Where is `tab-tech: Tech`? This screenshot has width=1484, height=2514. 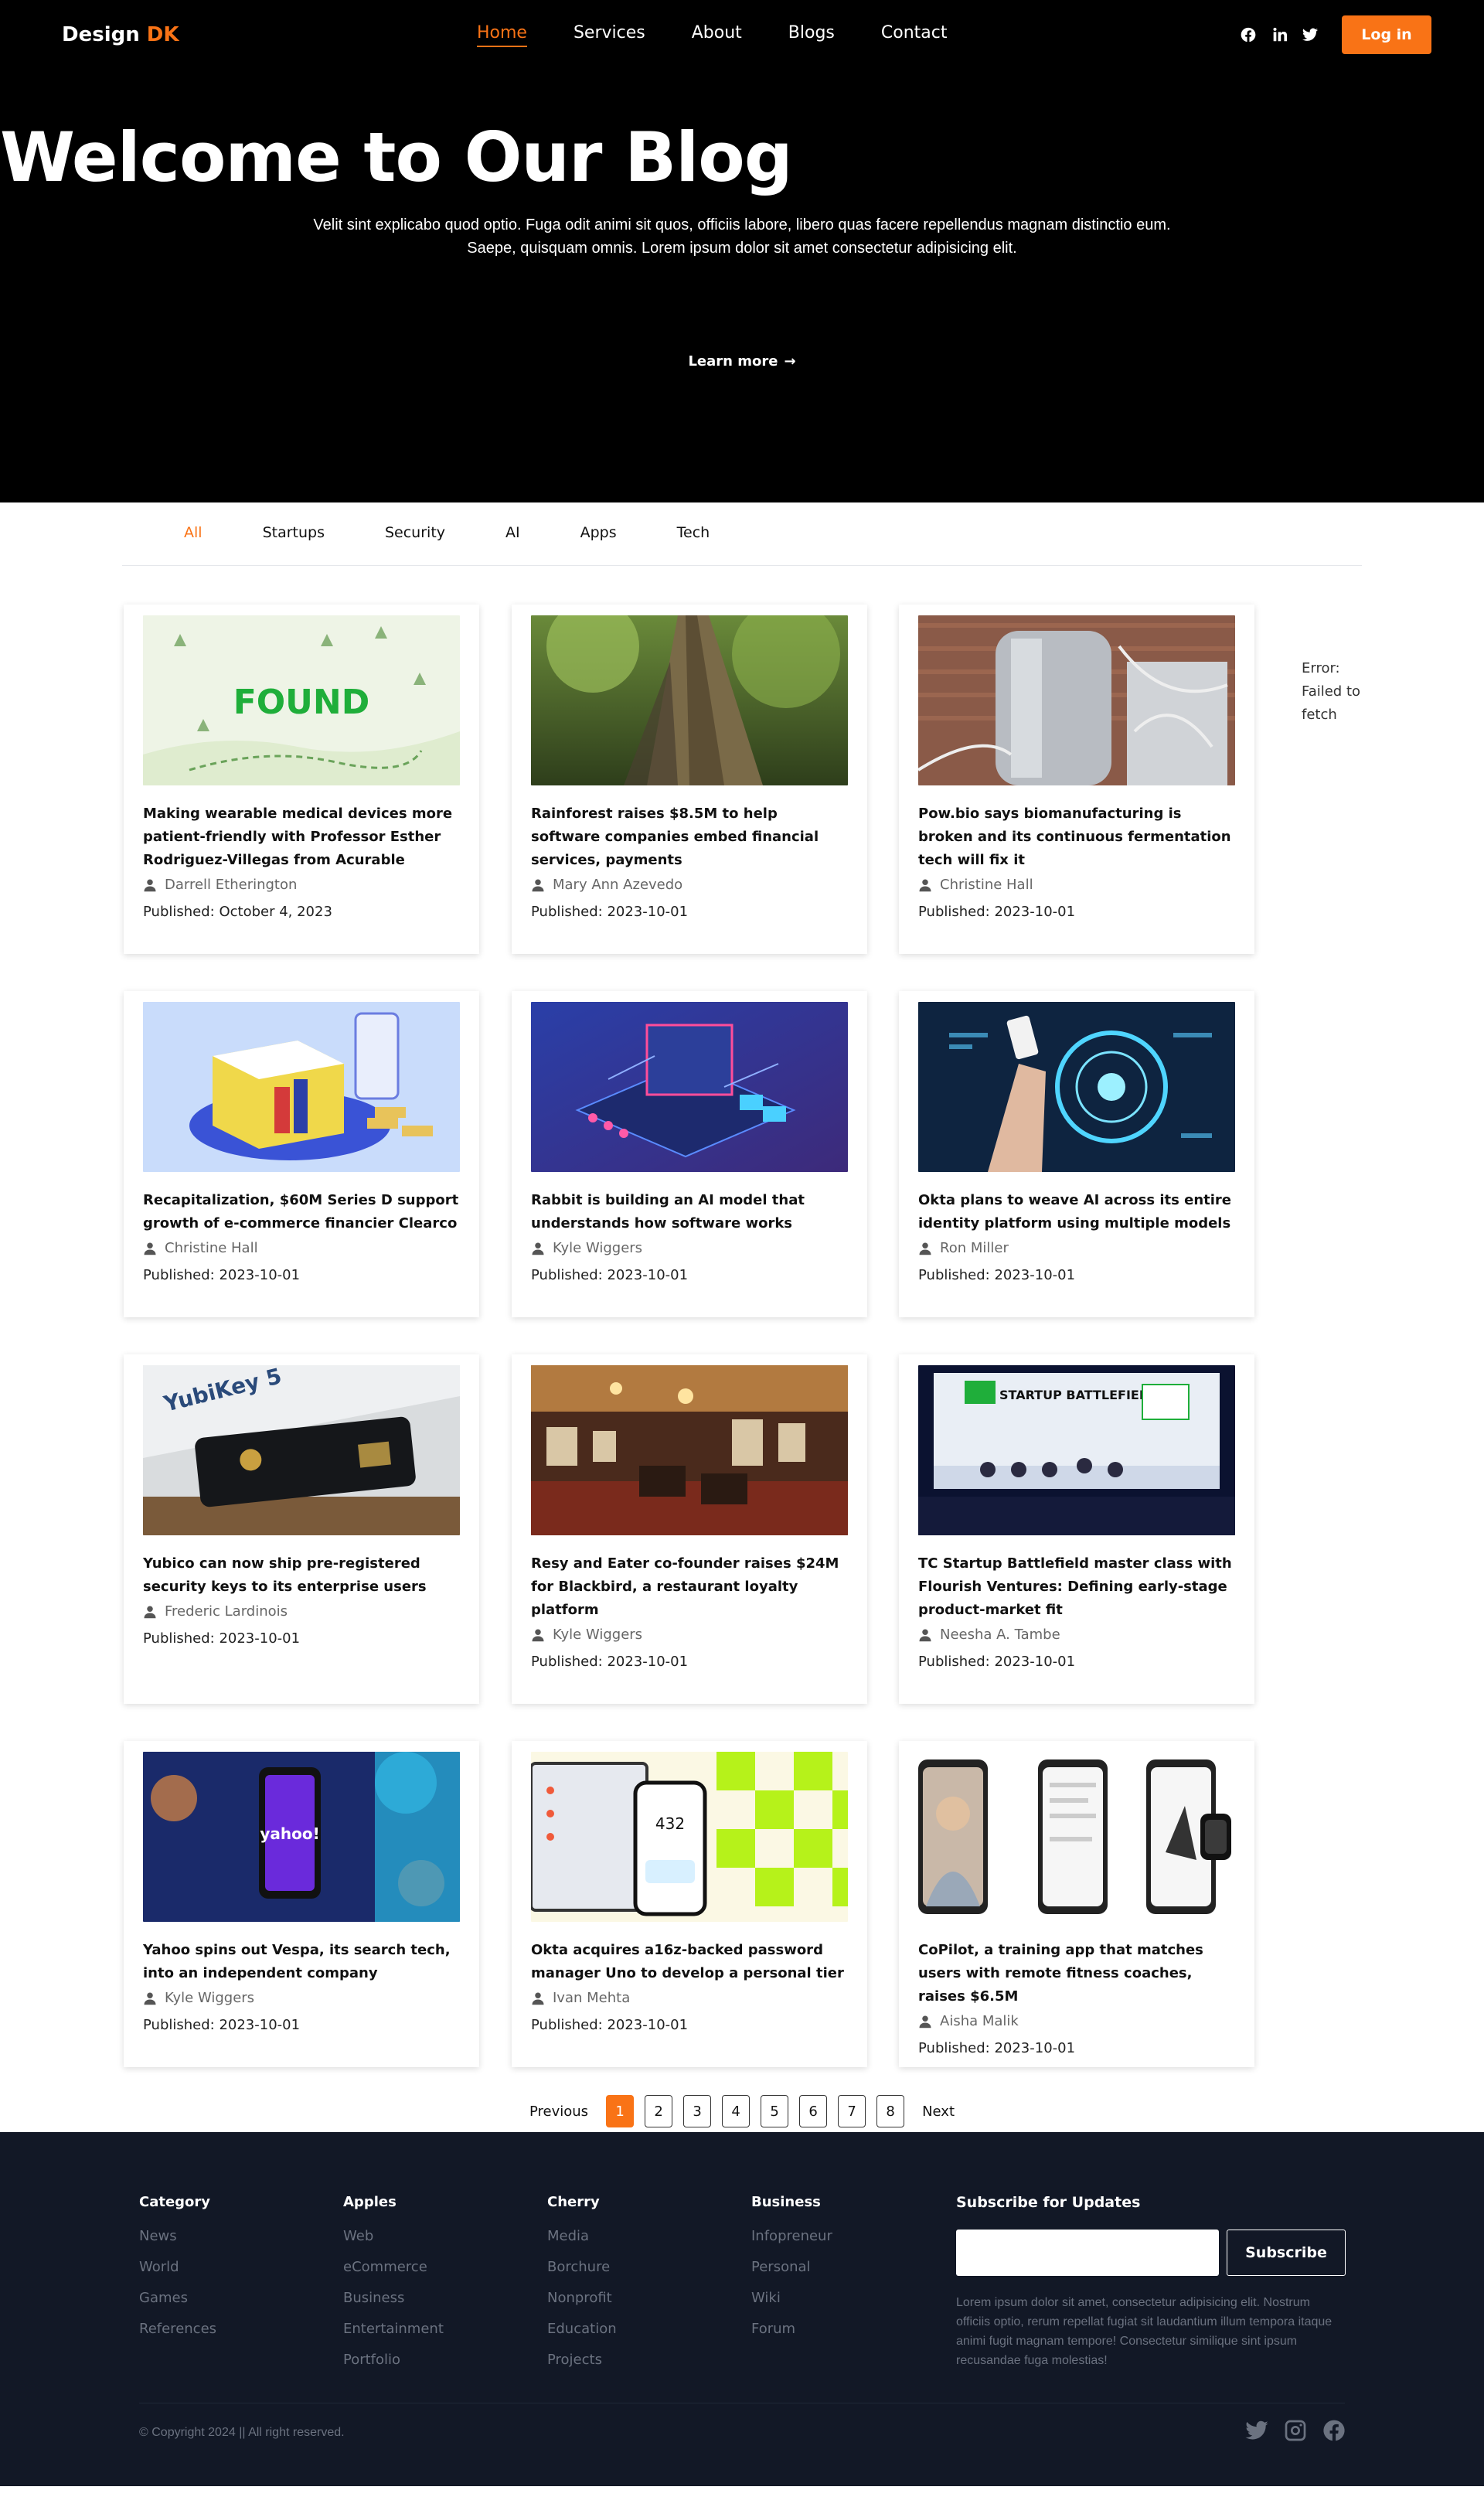
tab-tech: Tech is located at coordinates (693, 532).